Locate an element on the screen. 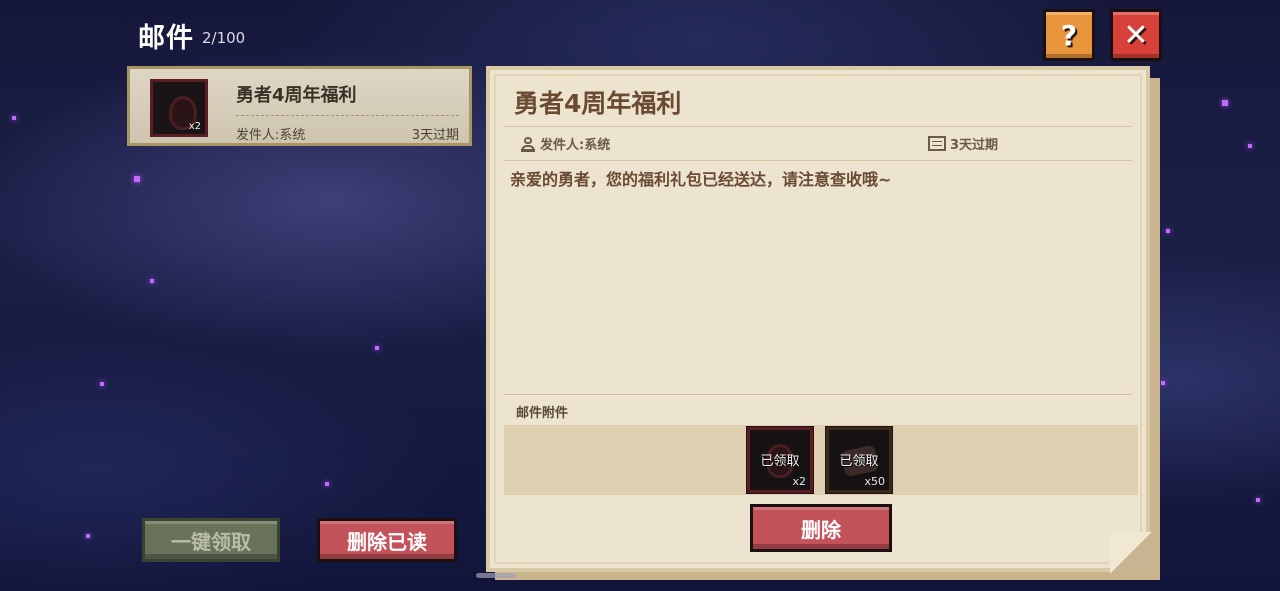  close-button: ✕ is located at coordinates (1136, 35).